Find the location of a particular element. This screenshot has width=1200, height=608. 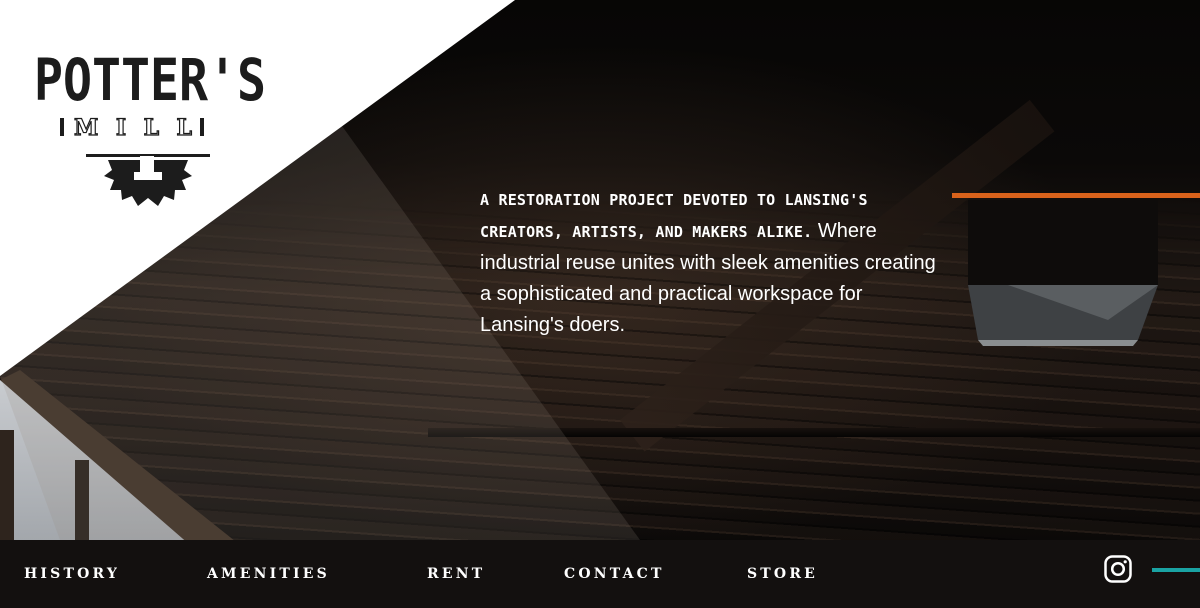

nav-history: HISTORY is located at coordinates (72, 574).